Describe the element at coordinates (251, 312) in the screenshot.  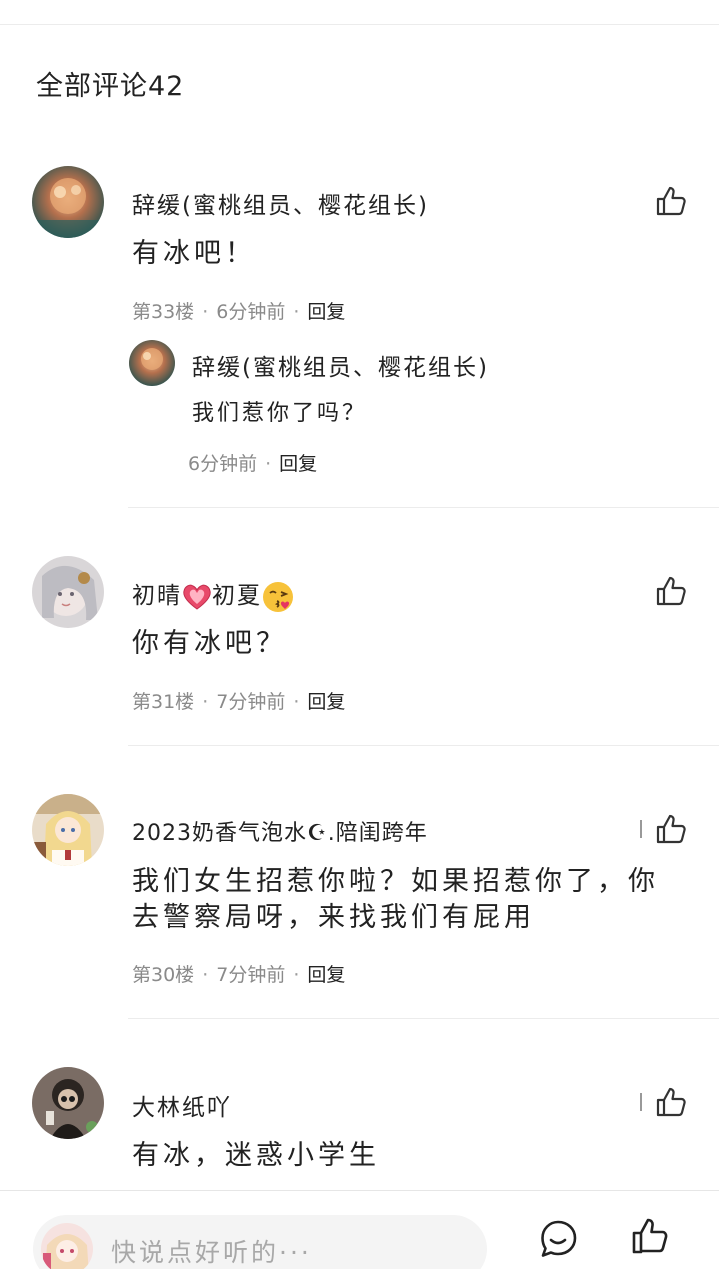
I see `comment-time: 6分钟前` at that location.